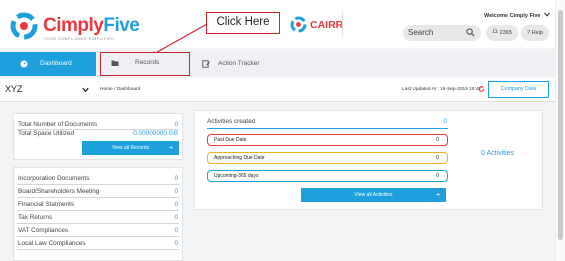 This screenshot has height=261, width=565. What do you see at coordinates (43, 230) in the screenshot?
I see `category-label: VAT Compliances` at bounding box center [43, 230].